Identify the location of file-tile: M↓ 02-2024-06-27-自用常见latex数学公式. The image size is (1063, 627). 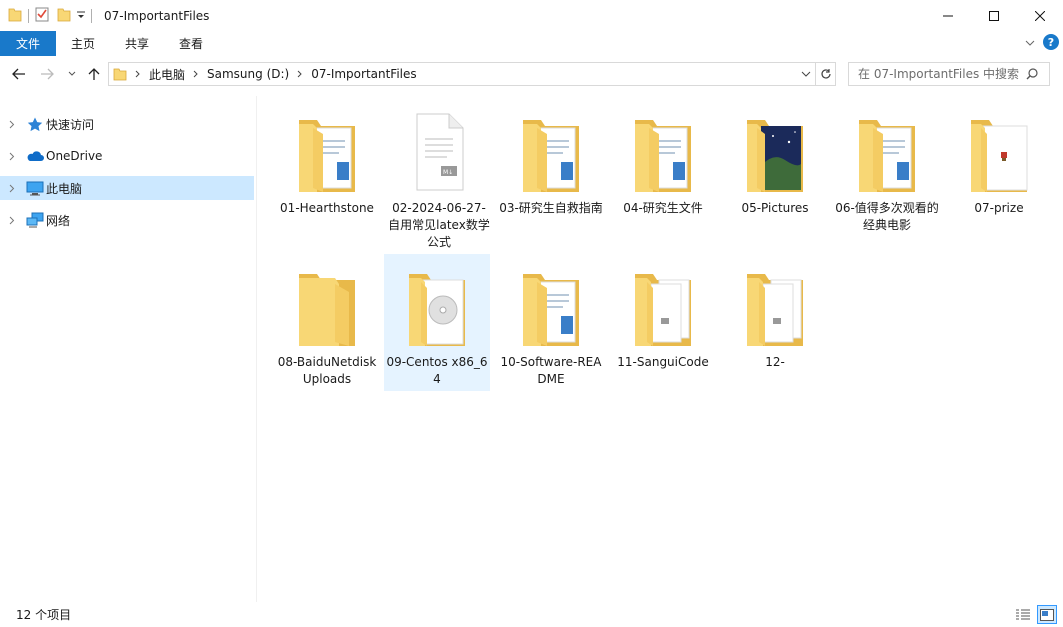
(439, 177).